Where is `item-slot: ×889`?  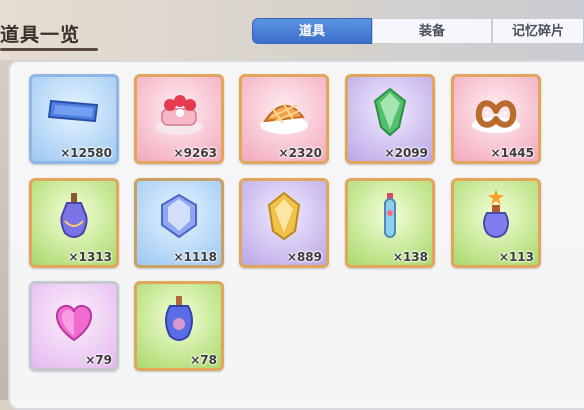 item-slot: ×889 is located at coordinates (284, 223).